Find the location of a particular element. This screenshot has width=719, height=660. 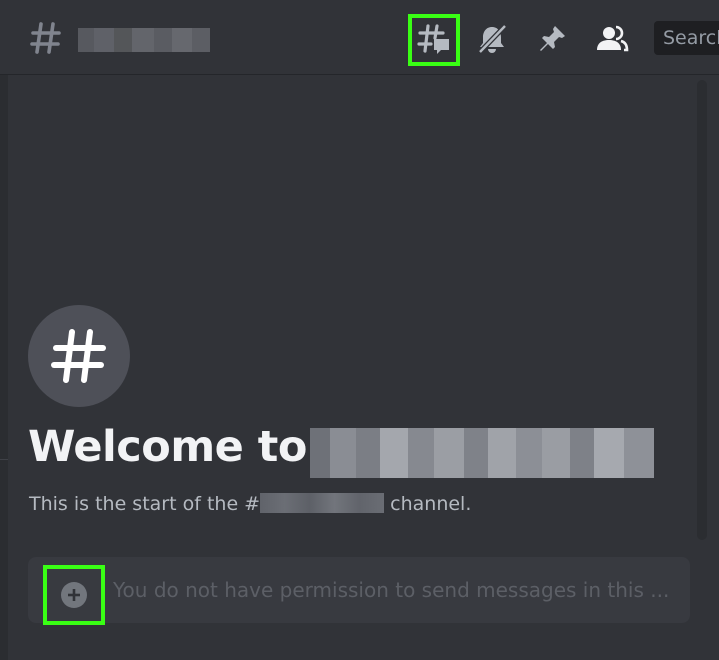

bell-muted-icon is located at coordinates (492, 39).